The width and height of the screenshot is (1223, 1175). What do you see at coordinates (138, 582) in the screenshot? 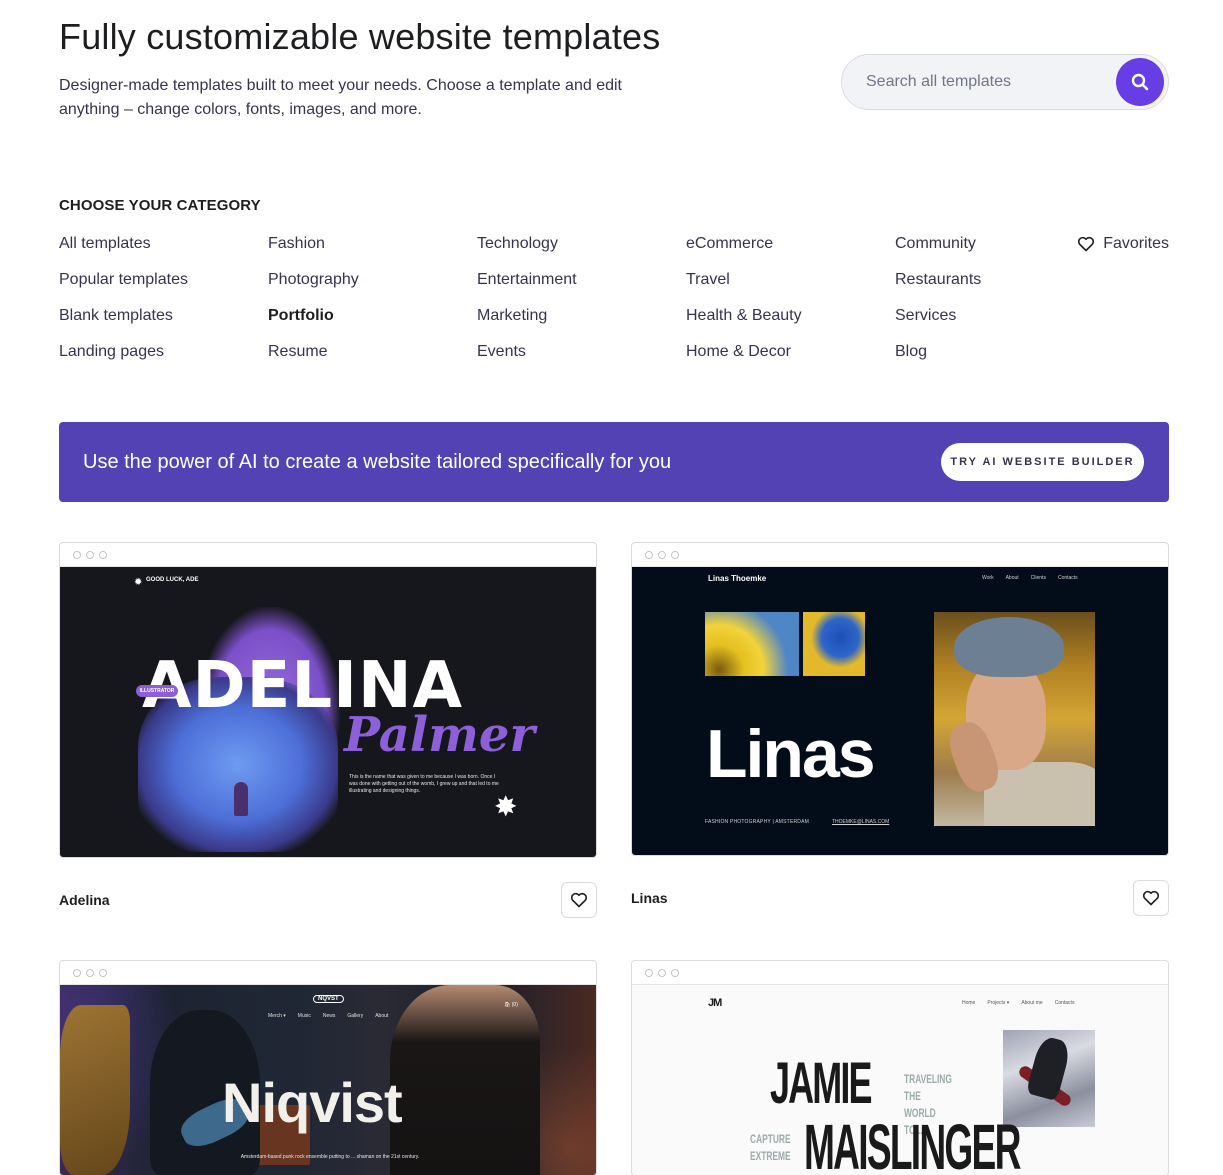
I see `sparkle-icon: ✹` at bounding box center [138, 582].